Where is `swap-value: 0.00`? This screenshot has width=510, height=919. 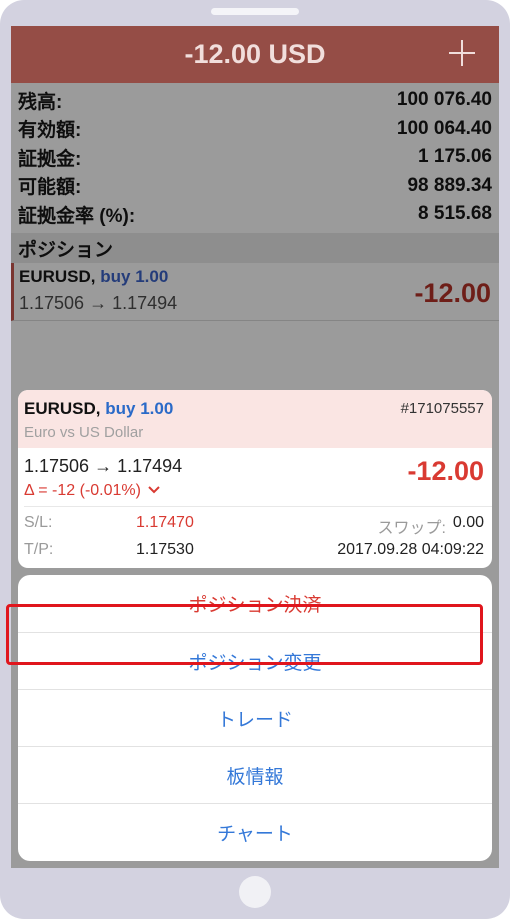
swap-value: 0.00 is located at coordinates (468, 522).